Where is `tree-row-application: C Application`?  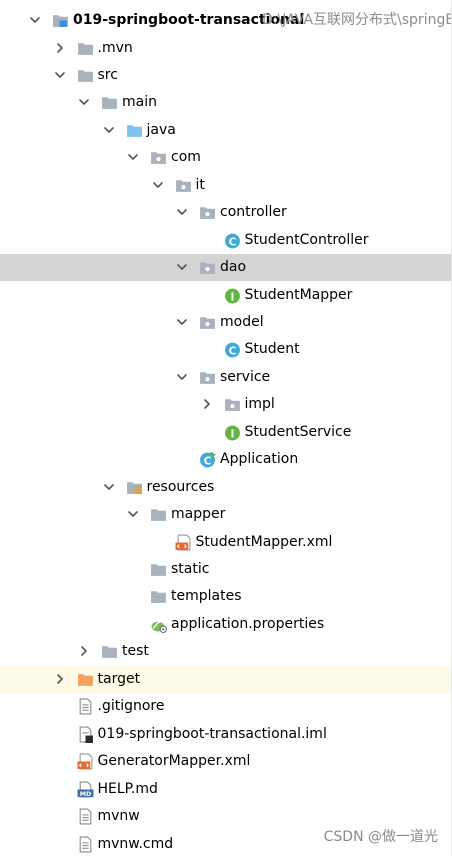
tree-row-application: C Application is located at coordinates (226, 459).